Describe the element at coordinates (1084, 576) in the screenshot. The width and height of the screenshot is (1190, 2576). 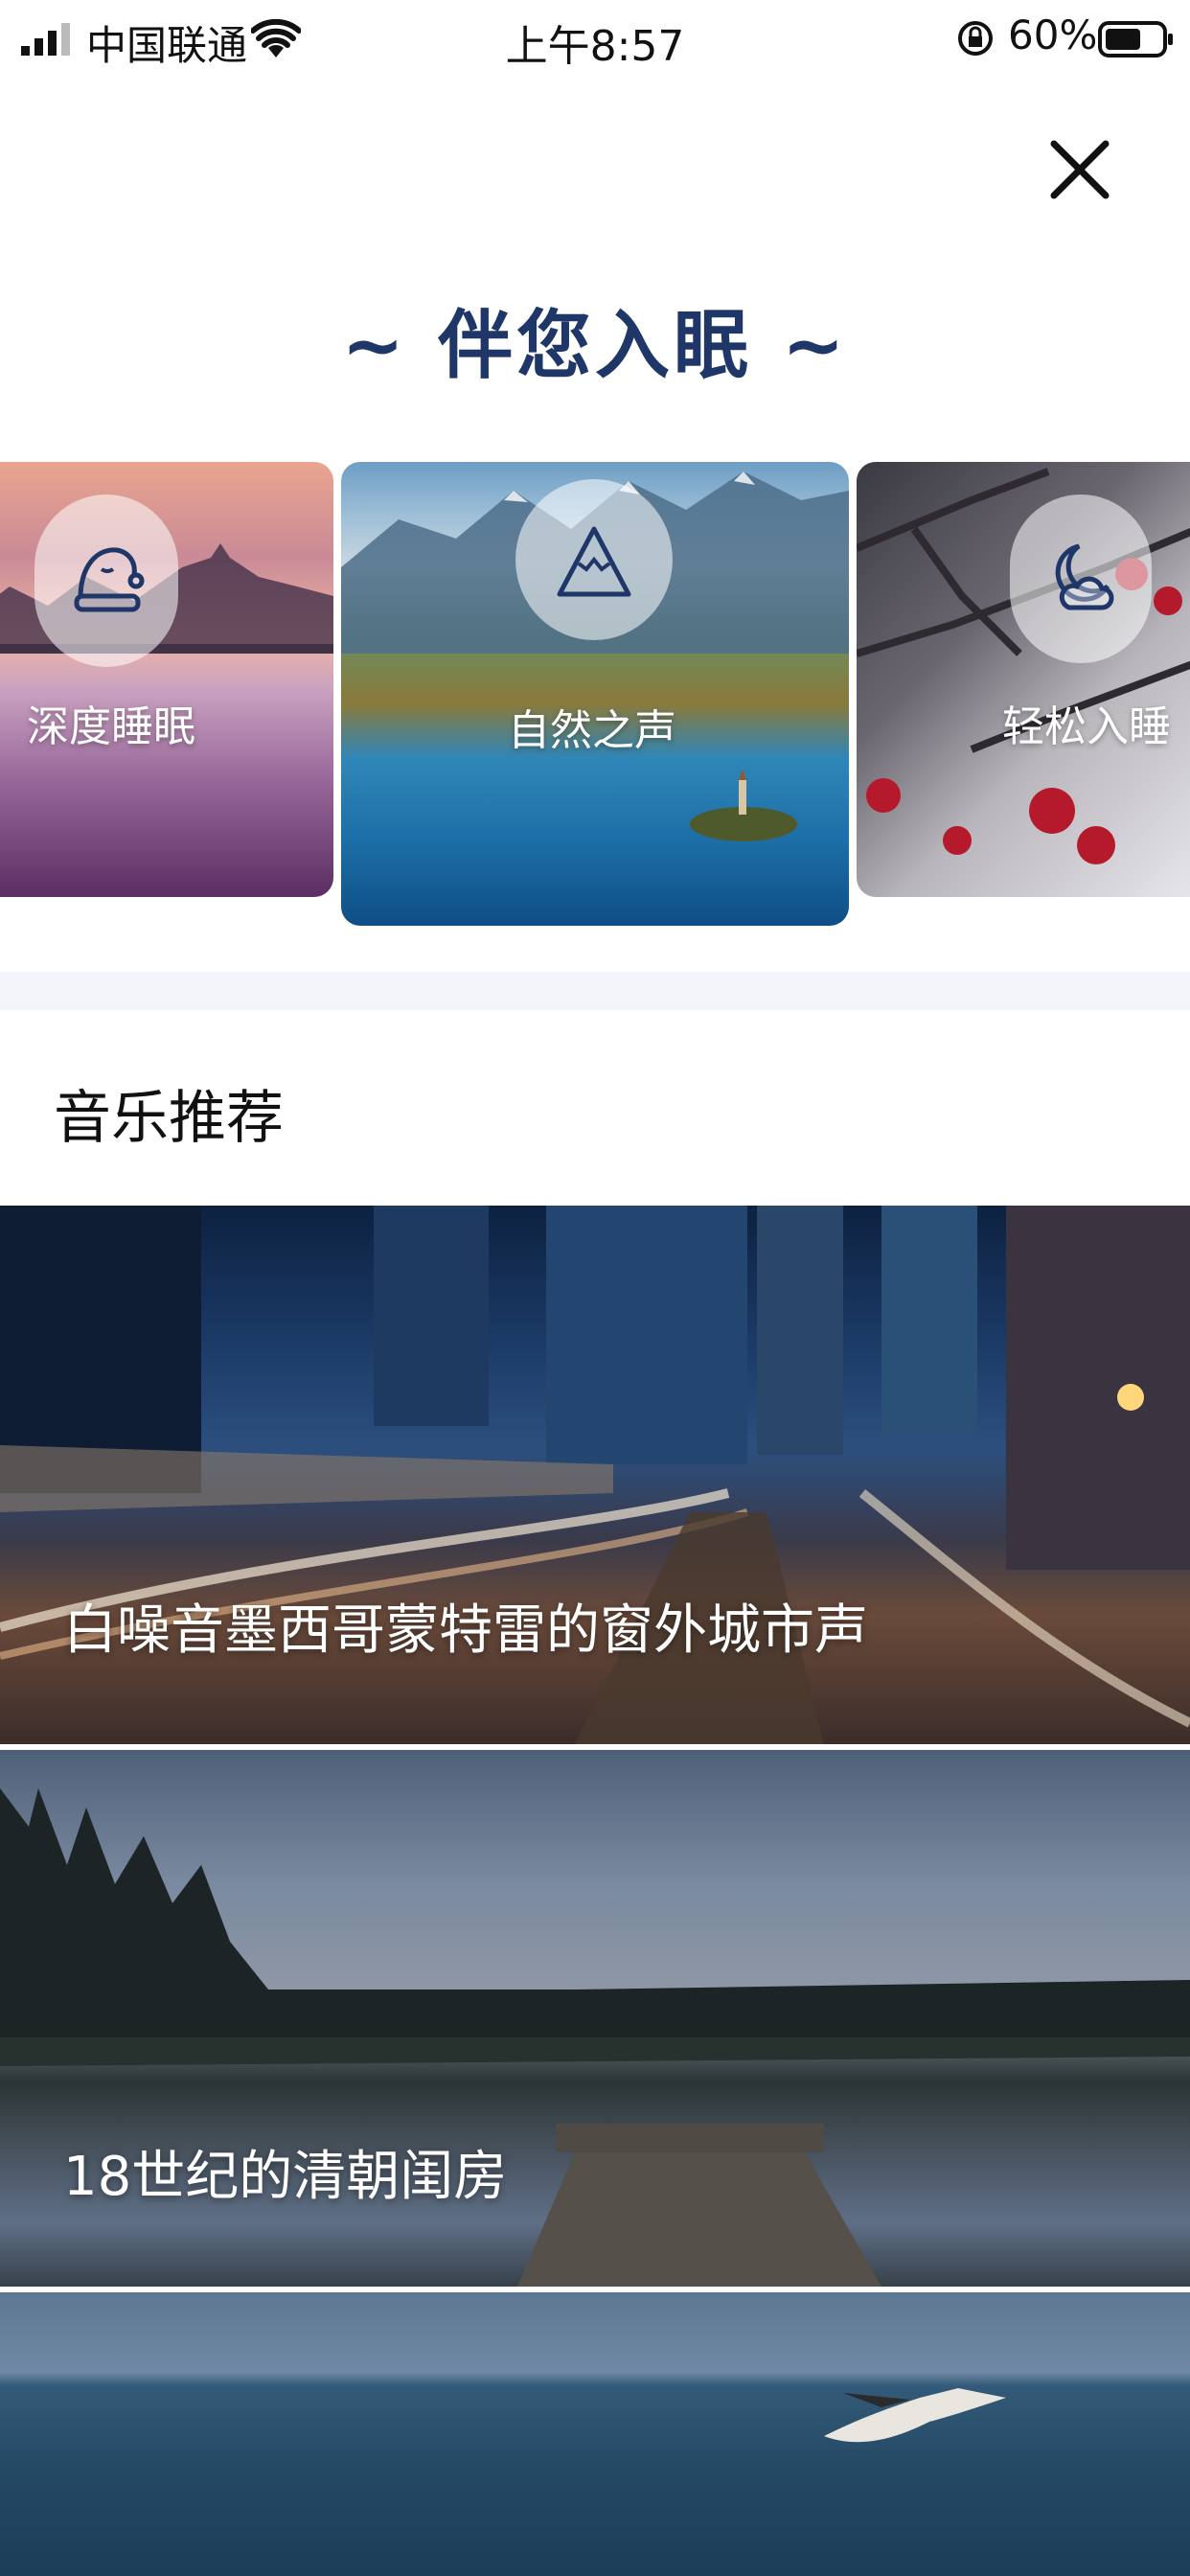
I see `moon-cloud-icon` at that location.